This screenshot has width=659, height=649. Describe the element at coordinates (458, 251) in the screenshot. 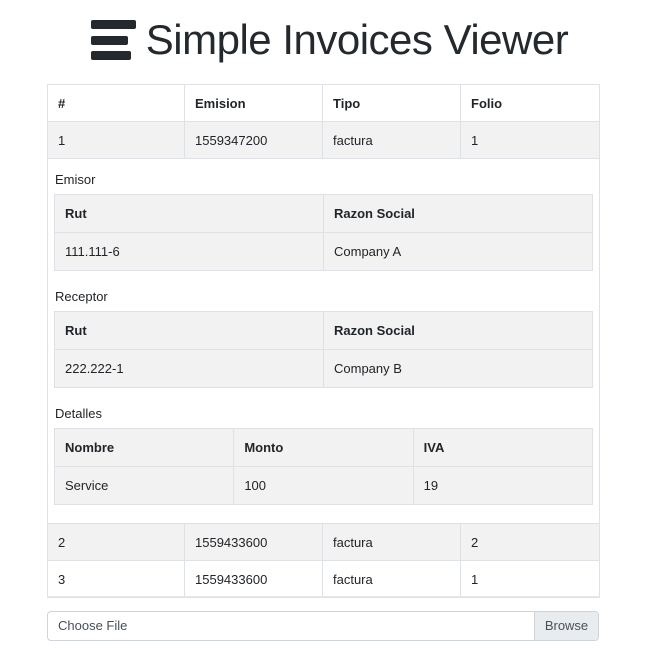

I see `emisor-razon-social: Company A` at that location.